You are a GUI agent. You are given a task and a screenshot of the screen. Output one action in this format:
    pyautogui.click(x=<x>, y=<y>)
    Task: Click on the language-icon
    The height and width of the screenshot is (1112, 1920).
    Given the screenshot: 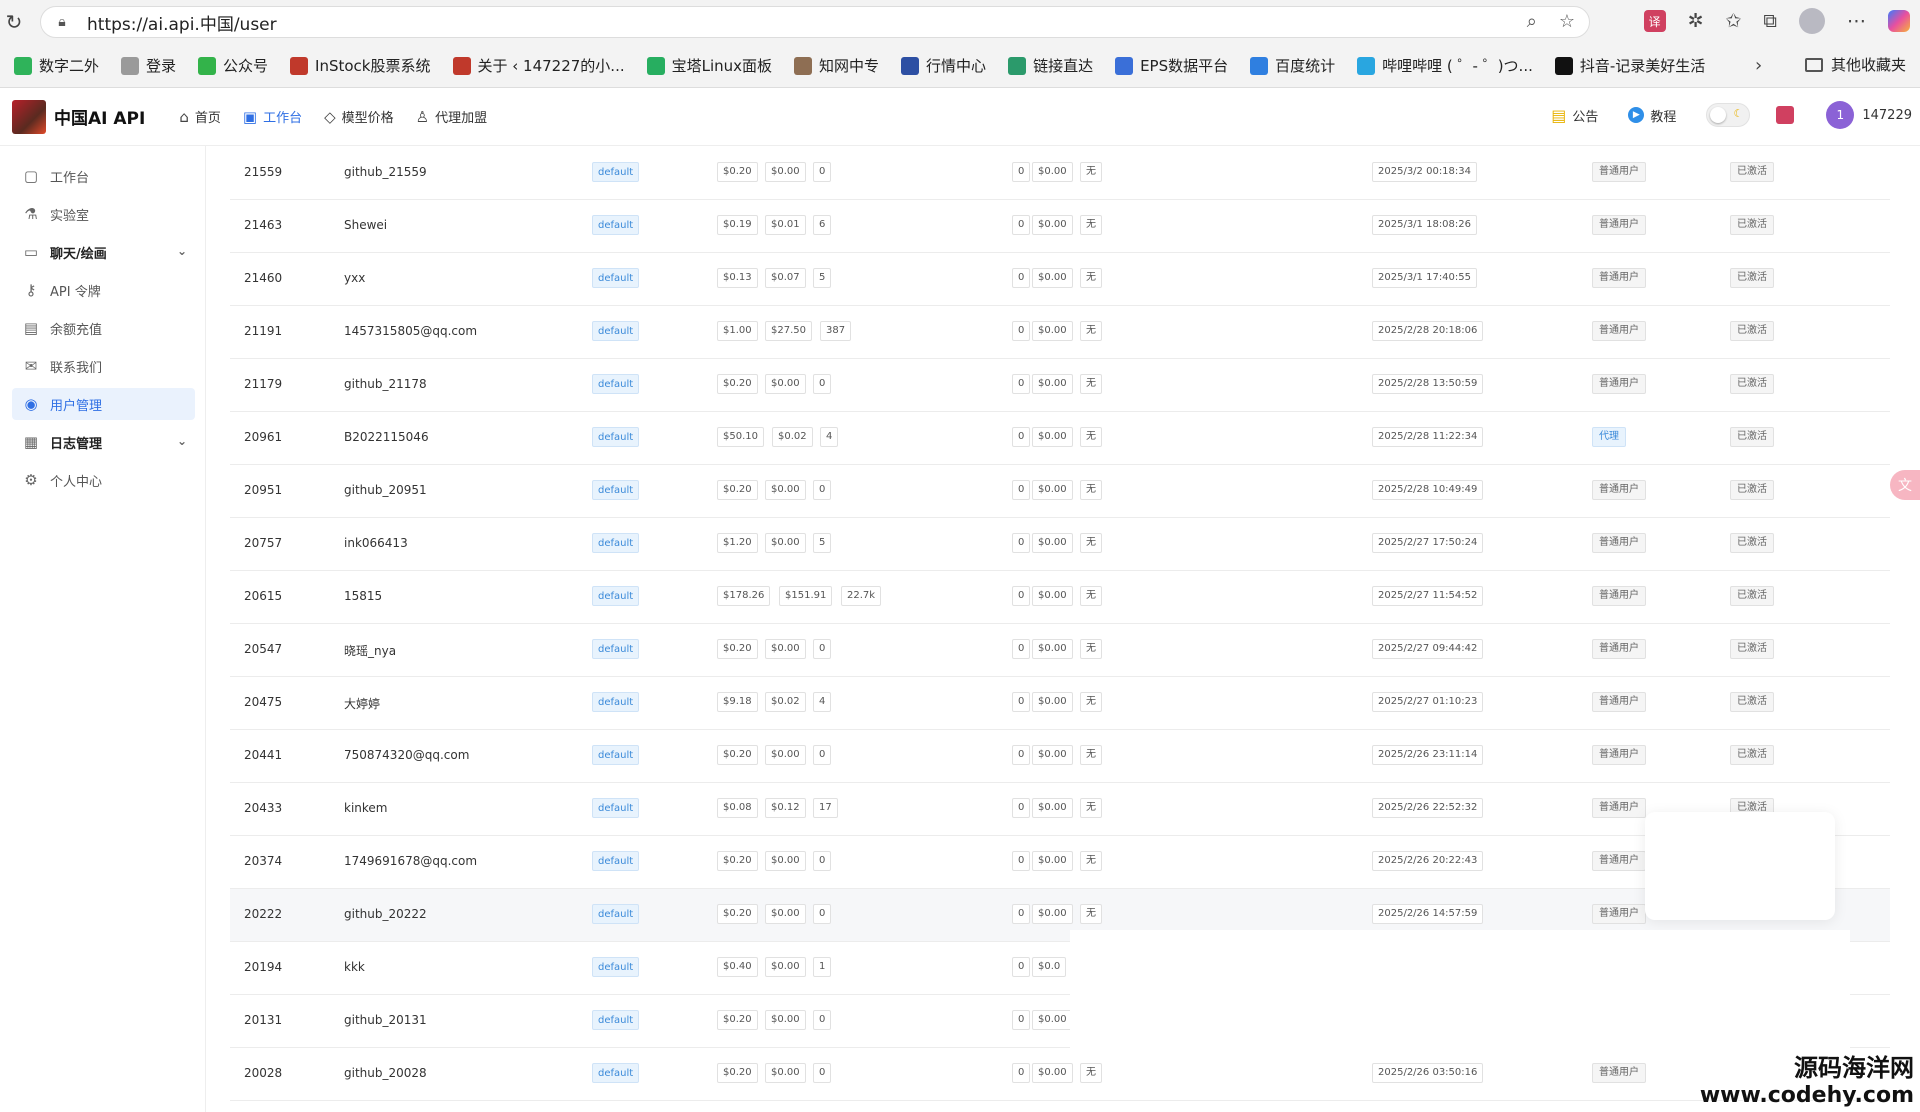 What is the action you would take?
    pyautogui.click(x=1785, y=115)
    